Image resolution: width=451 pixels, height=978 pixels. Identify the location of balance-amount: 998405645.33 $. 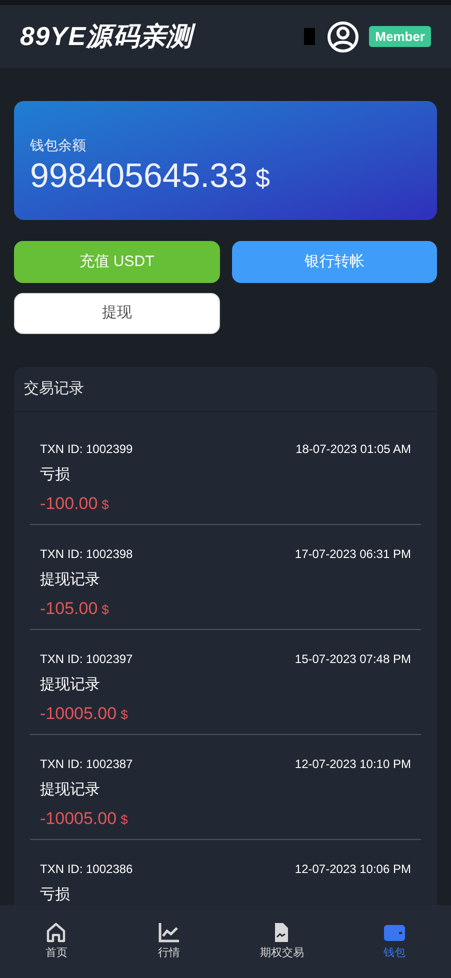
(150, 176).